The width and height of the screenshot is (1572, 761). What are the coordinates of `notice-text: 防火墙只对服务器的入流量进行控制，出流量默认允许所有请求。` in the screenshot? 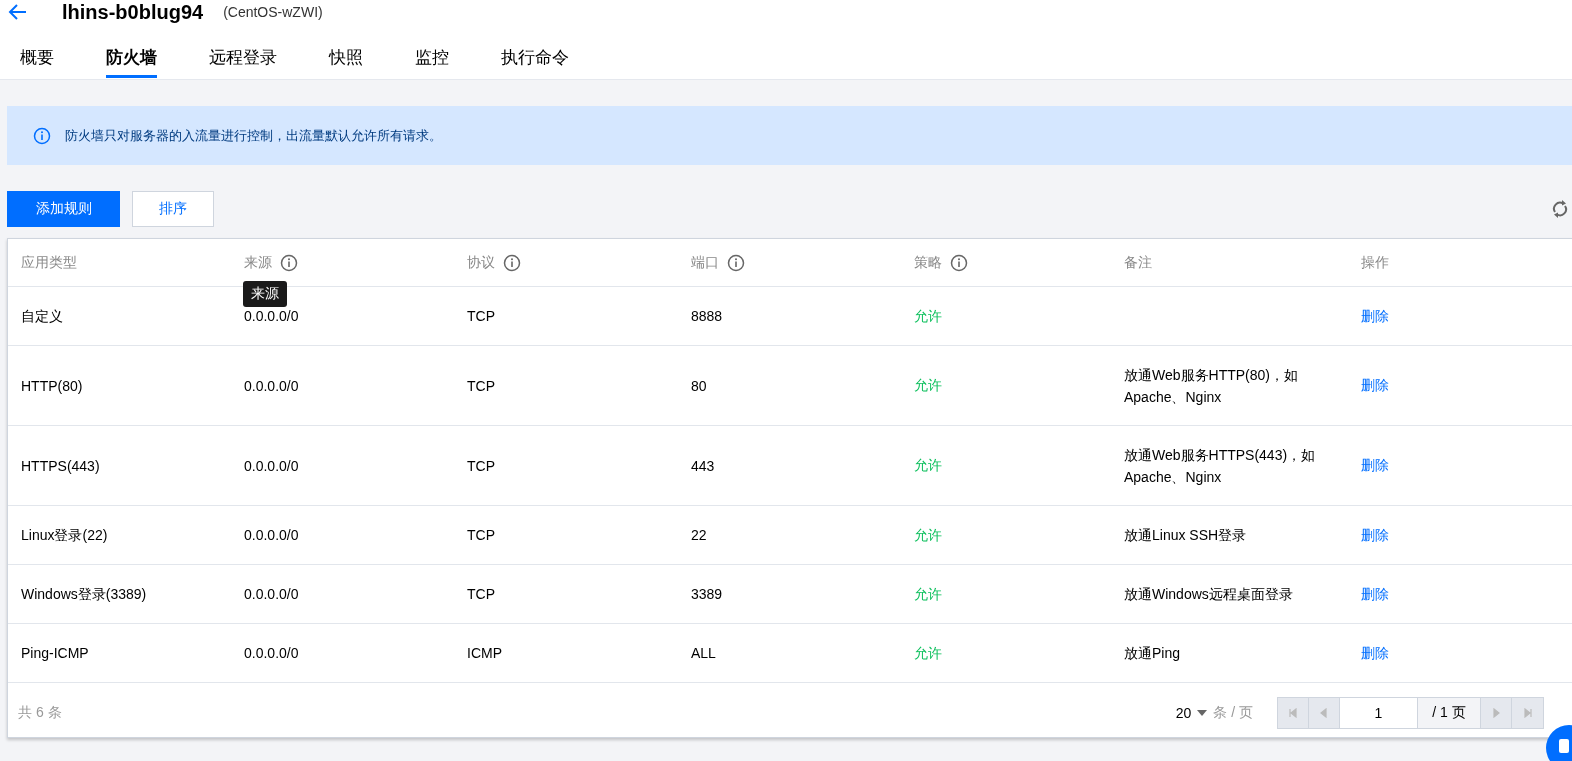 It's located at (253, 135).